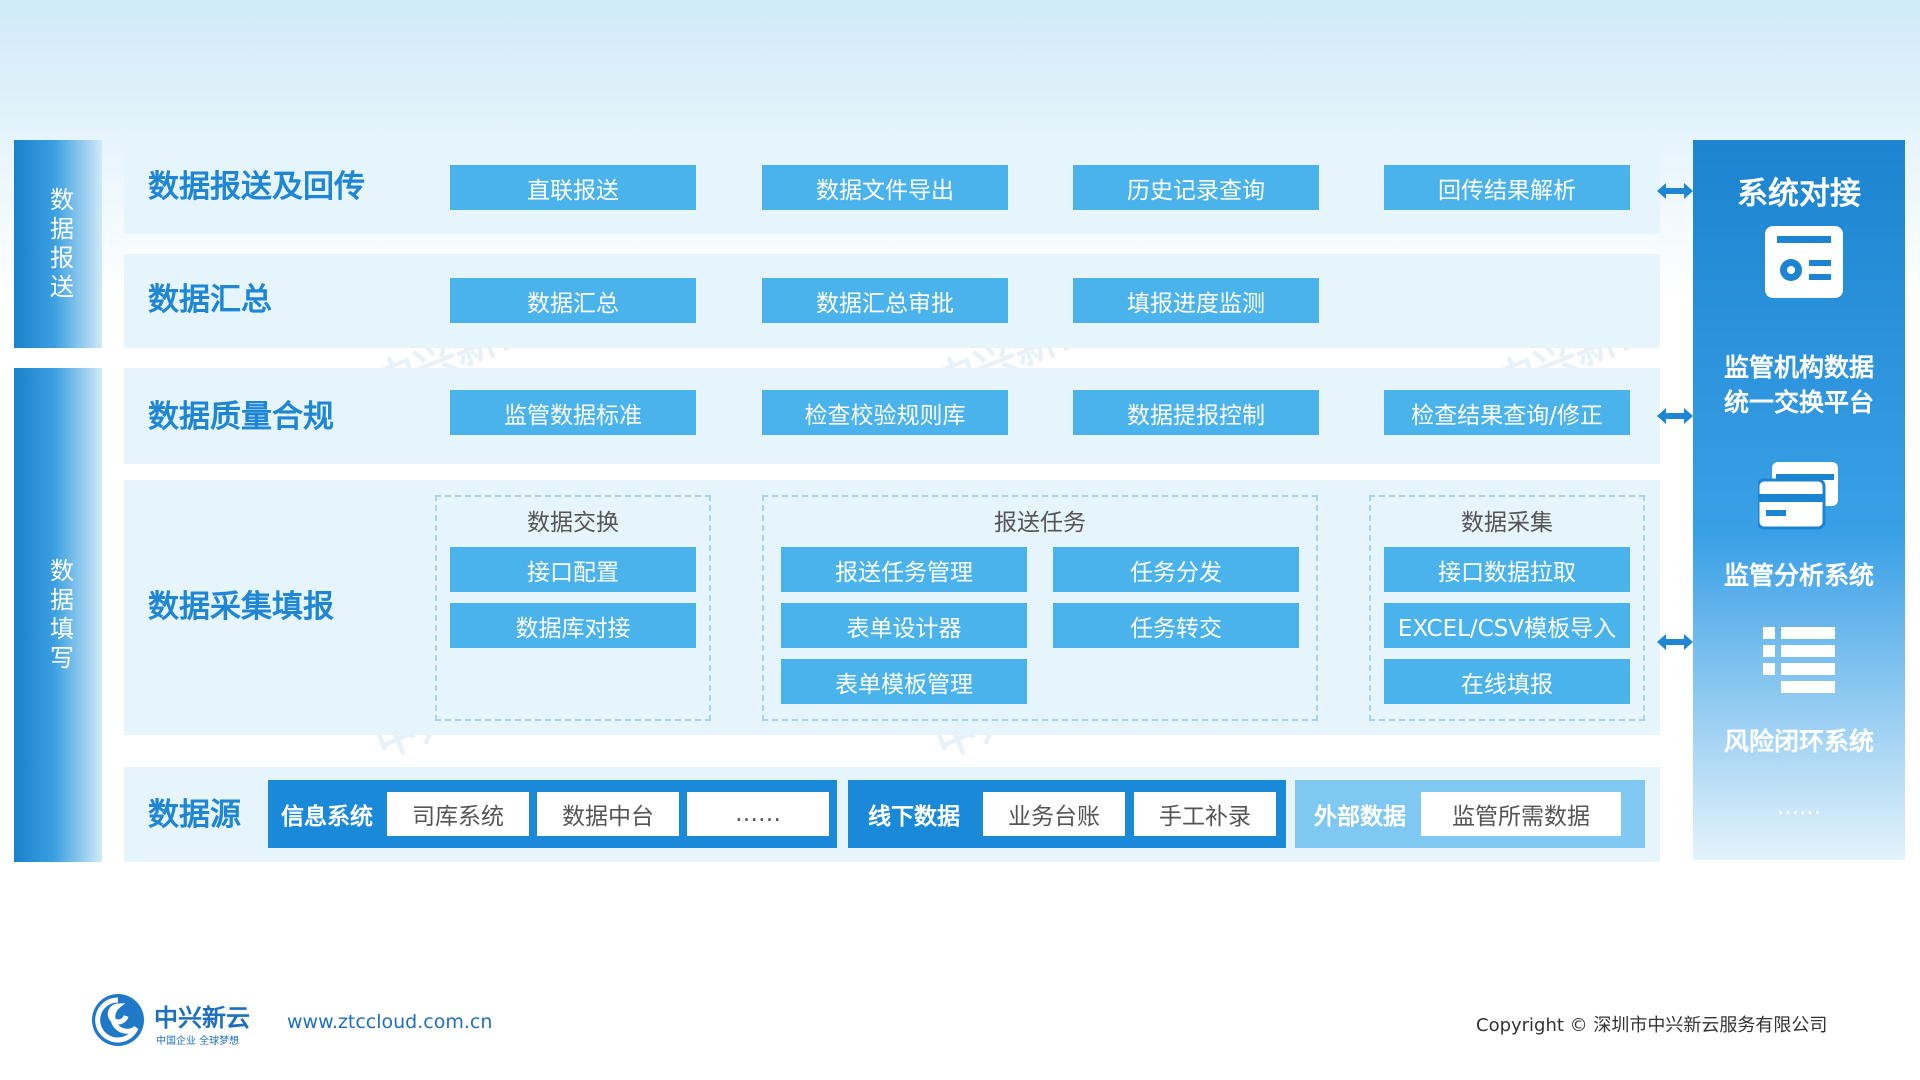  What do you see at coordinates (62, 657) in the screenshot?
I see `sidebar-char: 写` at bounding box center [62, 657].